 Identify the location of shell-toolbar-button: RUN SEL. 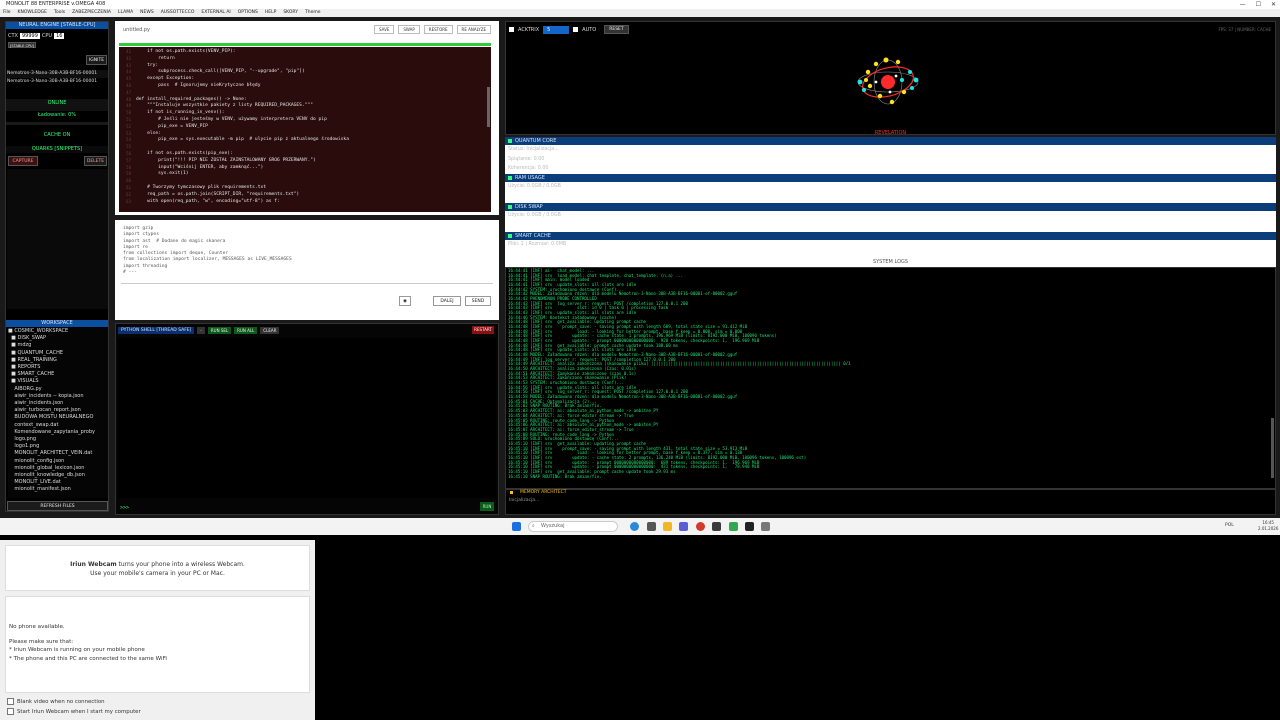
(219, 330).